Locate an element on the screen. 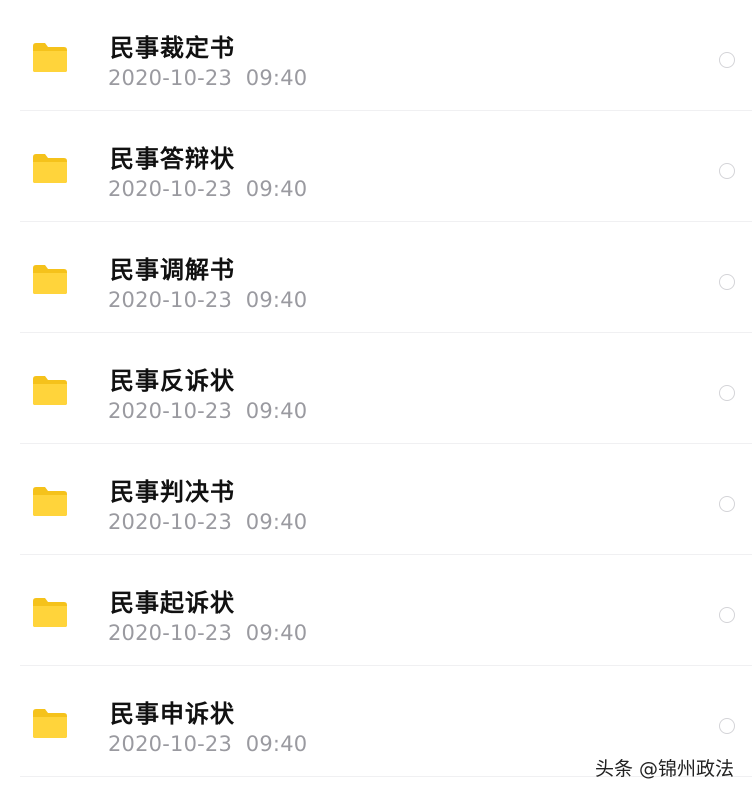 The image size is (752, 795). list-item: 民事反诉状 2020-10-23 09:40 is located at coordinates (376, 388).